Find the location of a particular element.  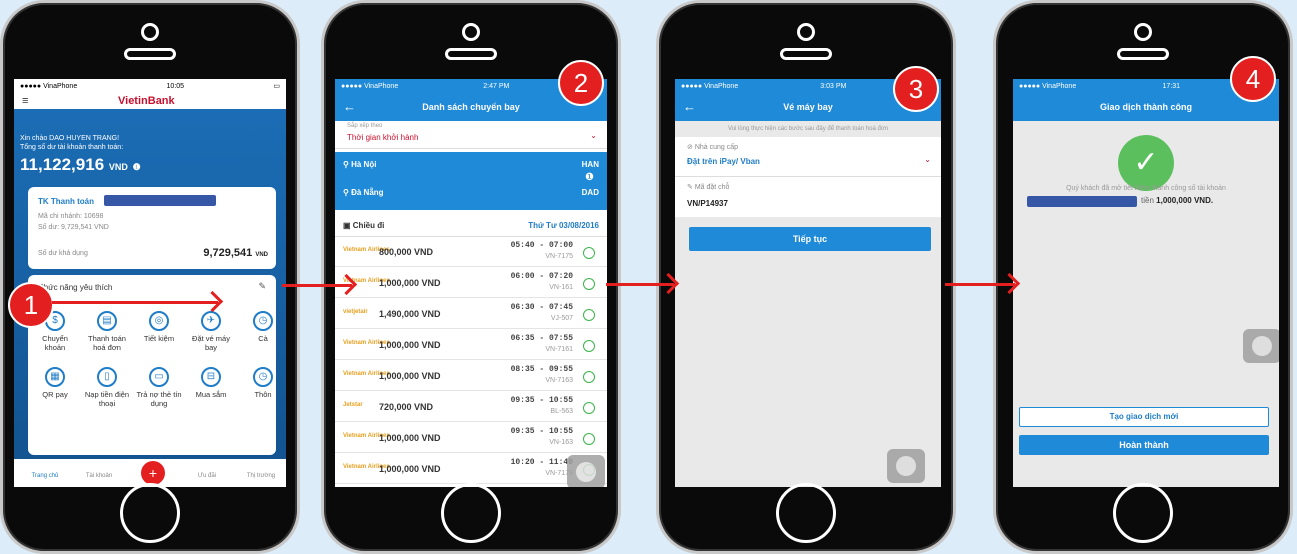

nav-label: Thị trường is located at coordinates (261, 476).